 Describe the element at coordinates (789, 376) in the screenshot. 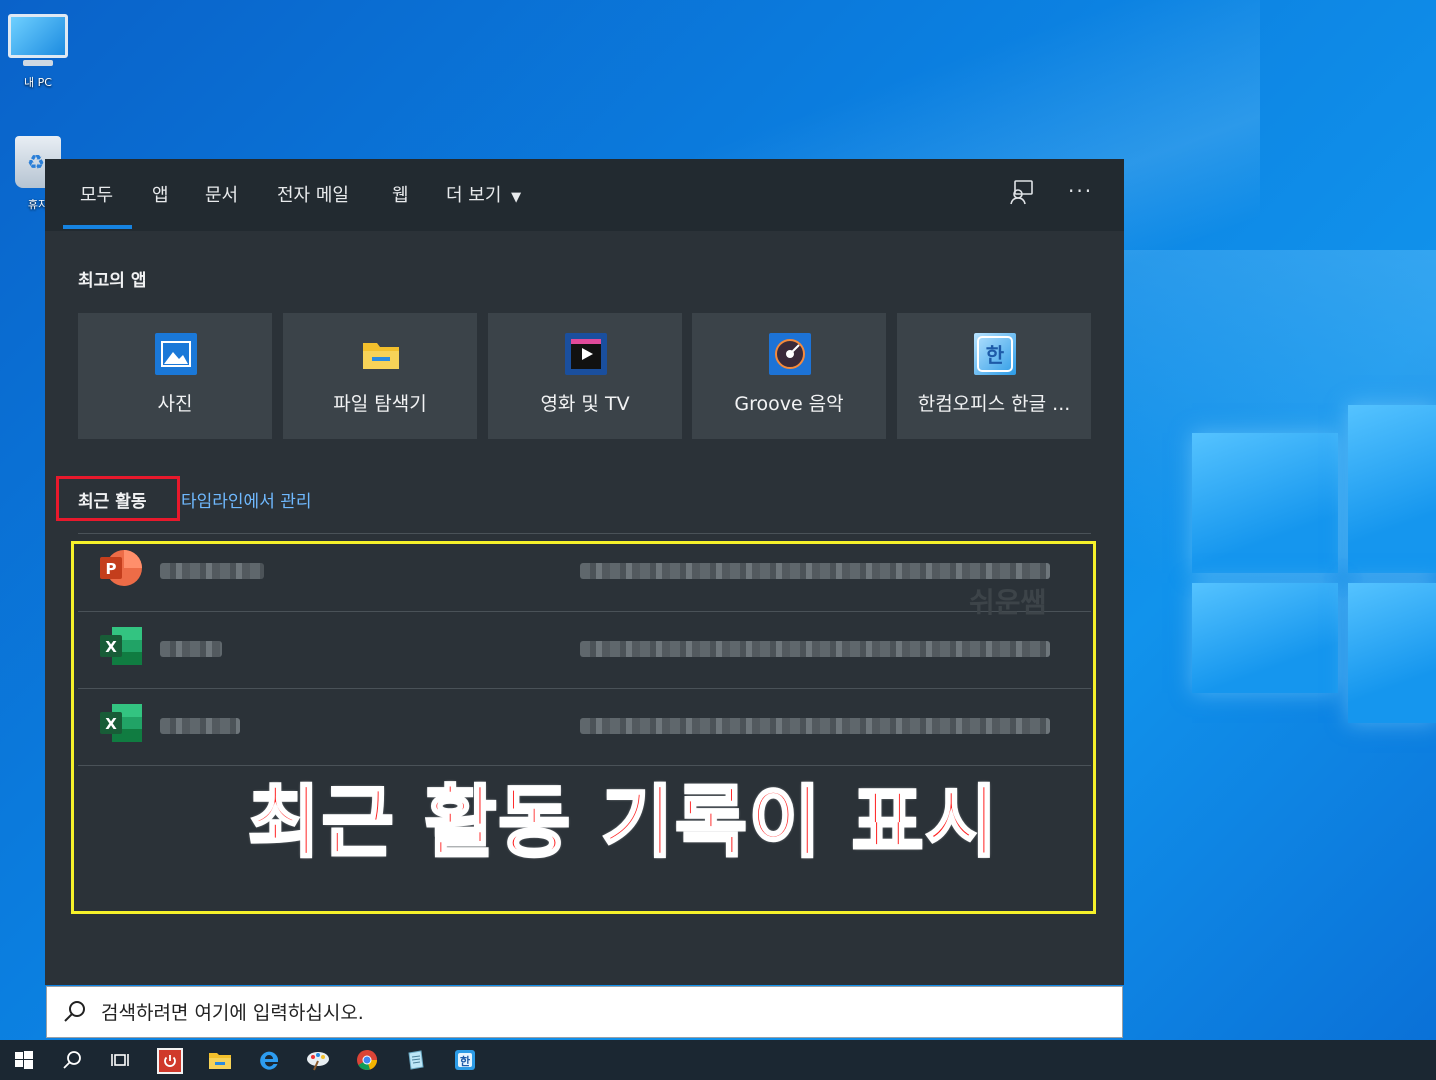

I see `app-tile-groove-music: Groove 음악` at that location.